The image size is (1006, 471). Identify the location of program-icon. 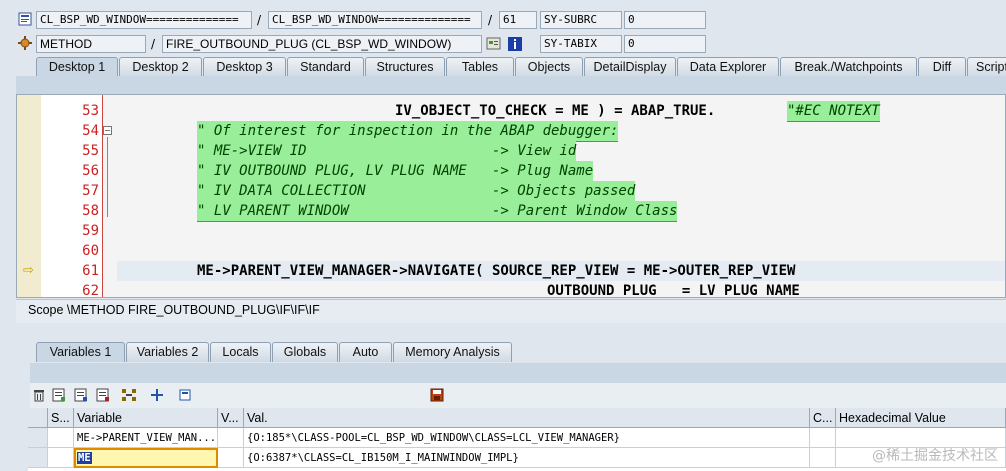
(25, 19).